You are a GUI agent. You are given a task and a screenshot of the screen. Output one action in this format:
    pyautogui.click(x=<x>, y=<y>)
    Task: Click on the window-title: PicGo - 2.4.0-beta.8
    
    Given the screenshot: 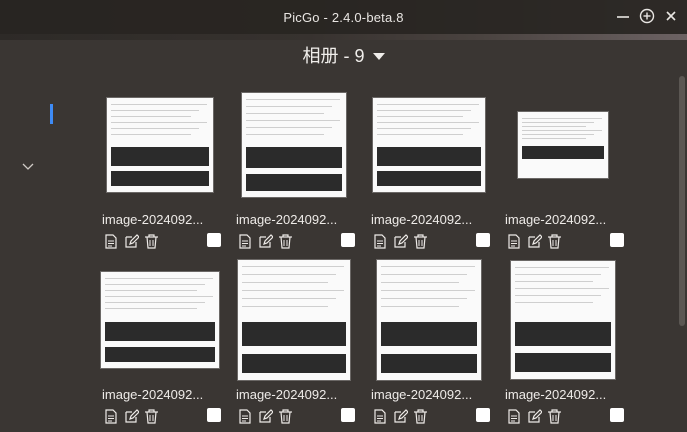 What is the action you would take?
    pyautogui.click(x=343, y=17)
    